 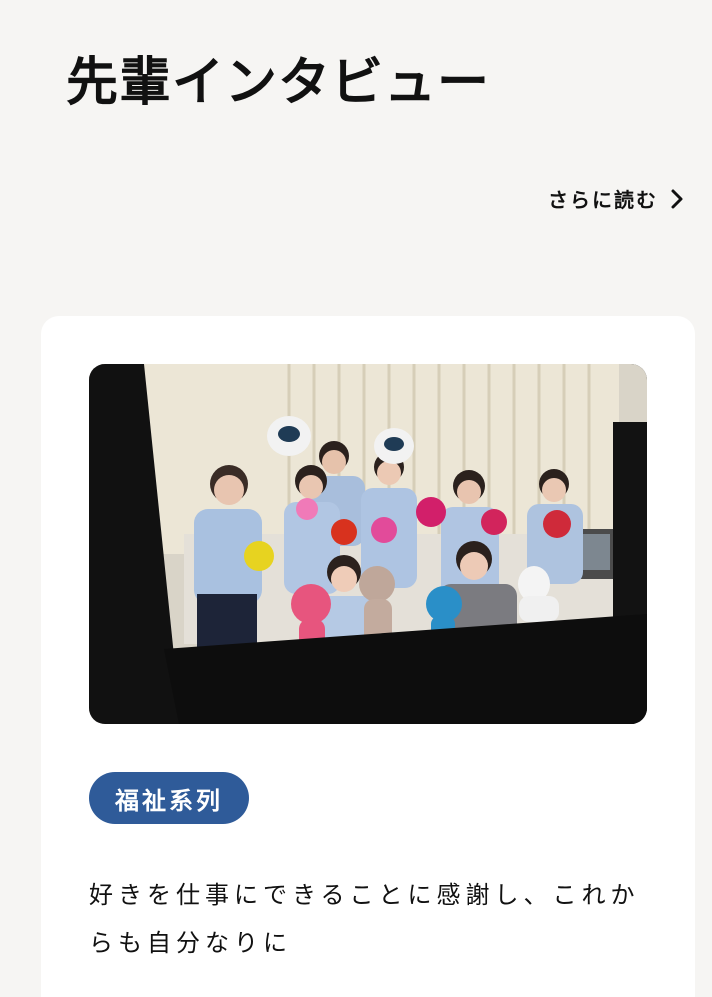 I want to click on read-more-label: さらに読む, so click(x=603, y=200).